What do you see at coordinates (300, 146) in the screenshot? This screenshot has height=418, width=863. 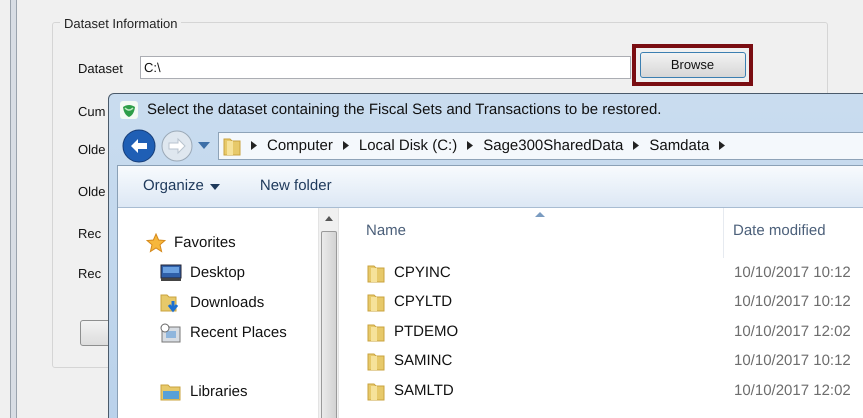 I see `breadcrumb-item: Computer` at bounding box center [300, 146].